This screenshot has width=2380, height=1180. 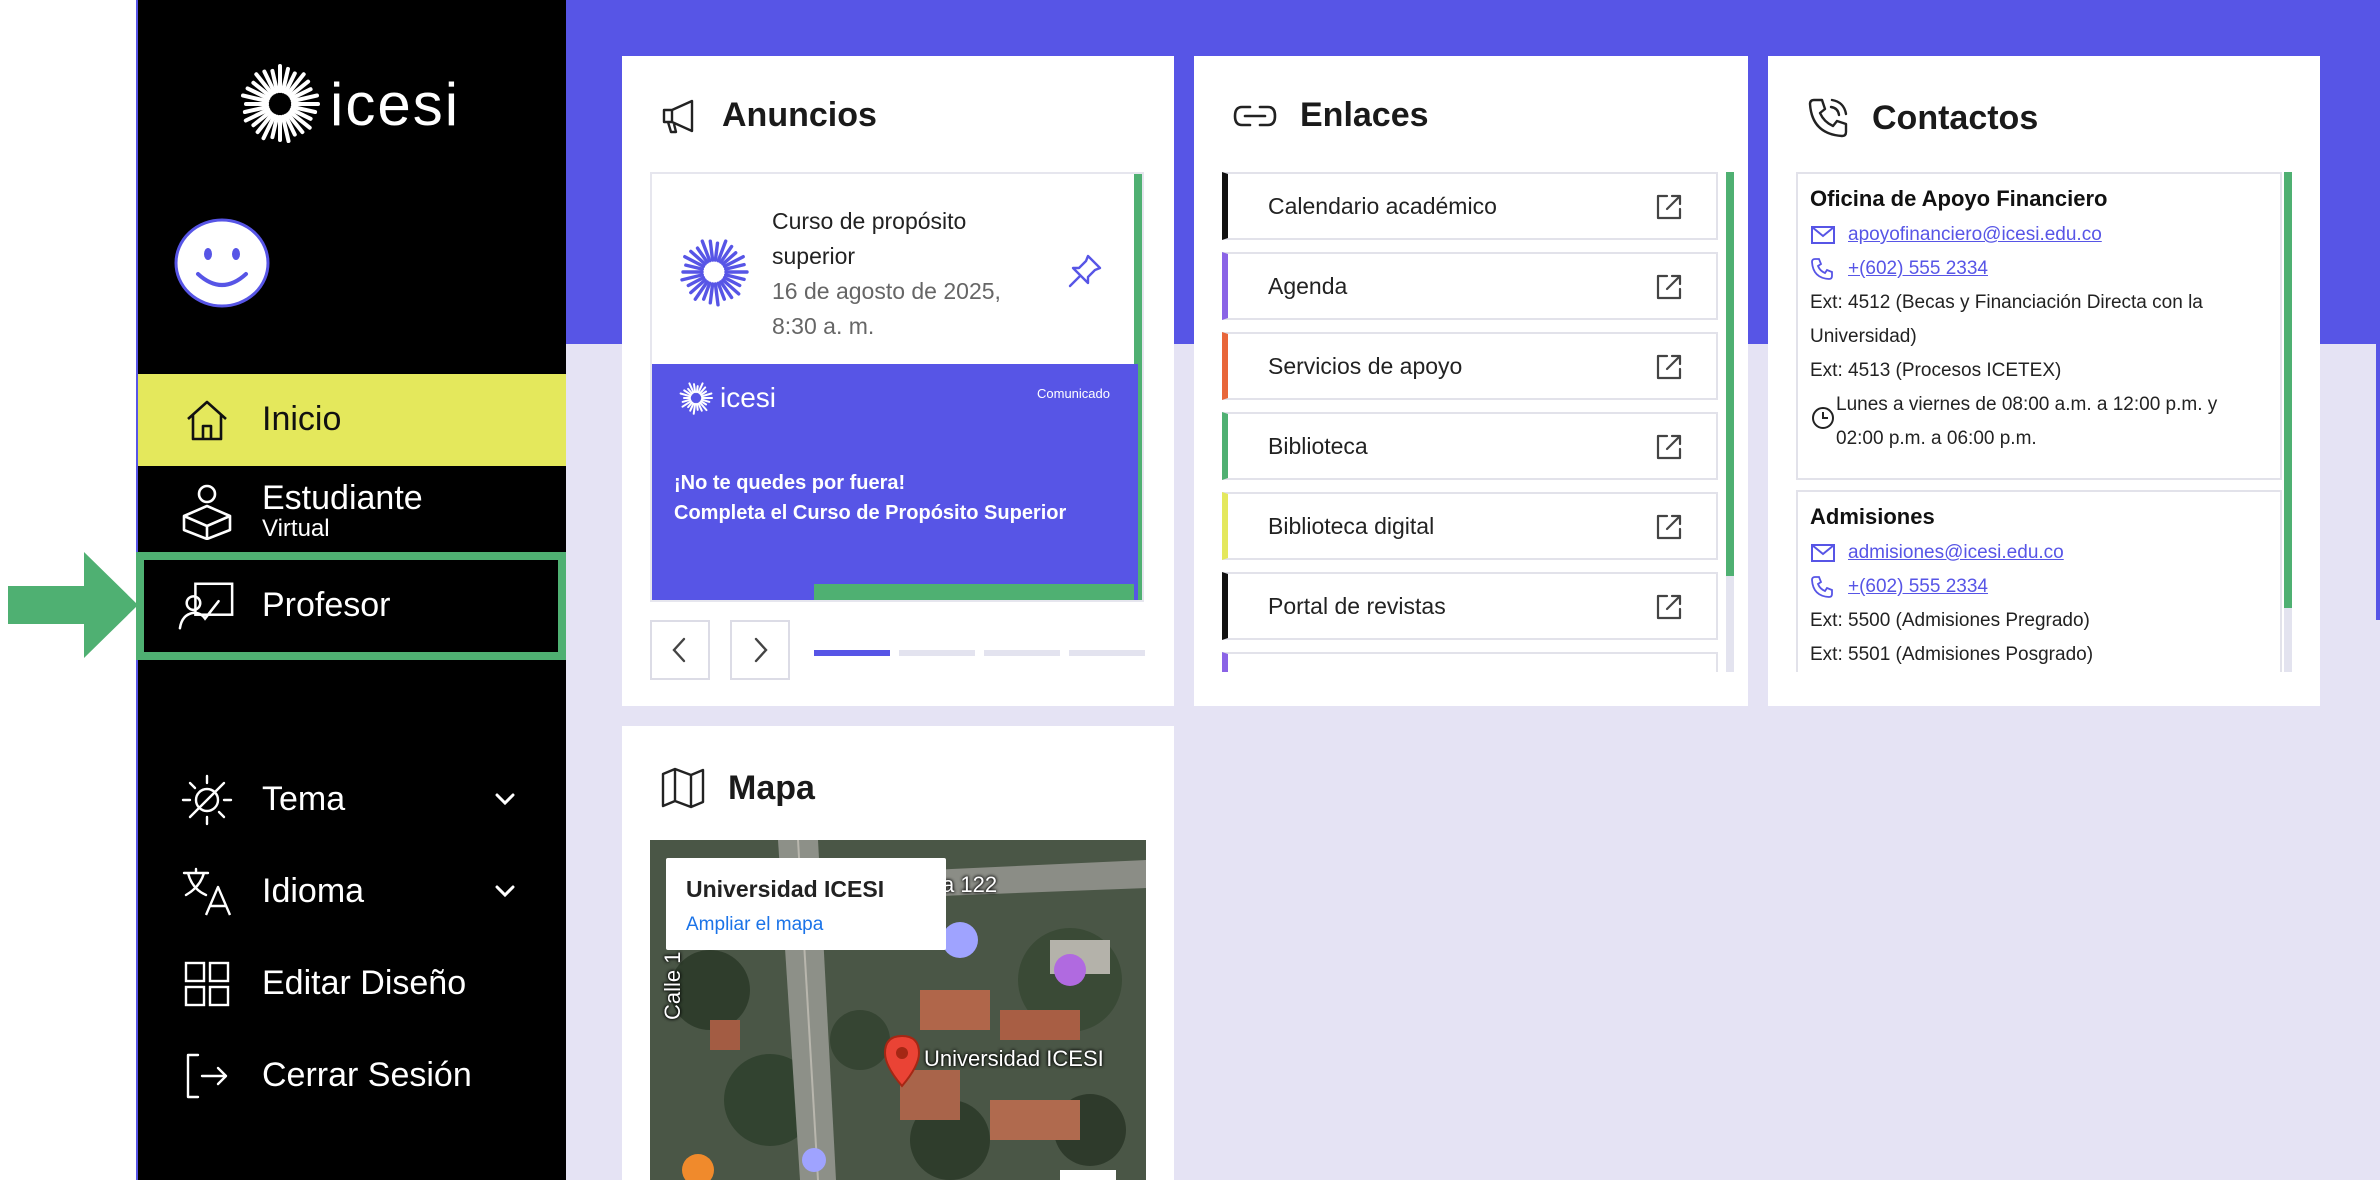 What do you see at coordinates (1085, 271) in the screenshot?
I see `pin-icon` at bounding box center [1085, 271].